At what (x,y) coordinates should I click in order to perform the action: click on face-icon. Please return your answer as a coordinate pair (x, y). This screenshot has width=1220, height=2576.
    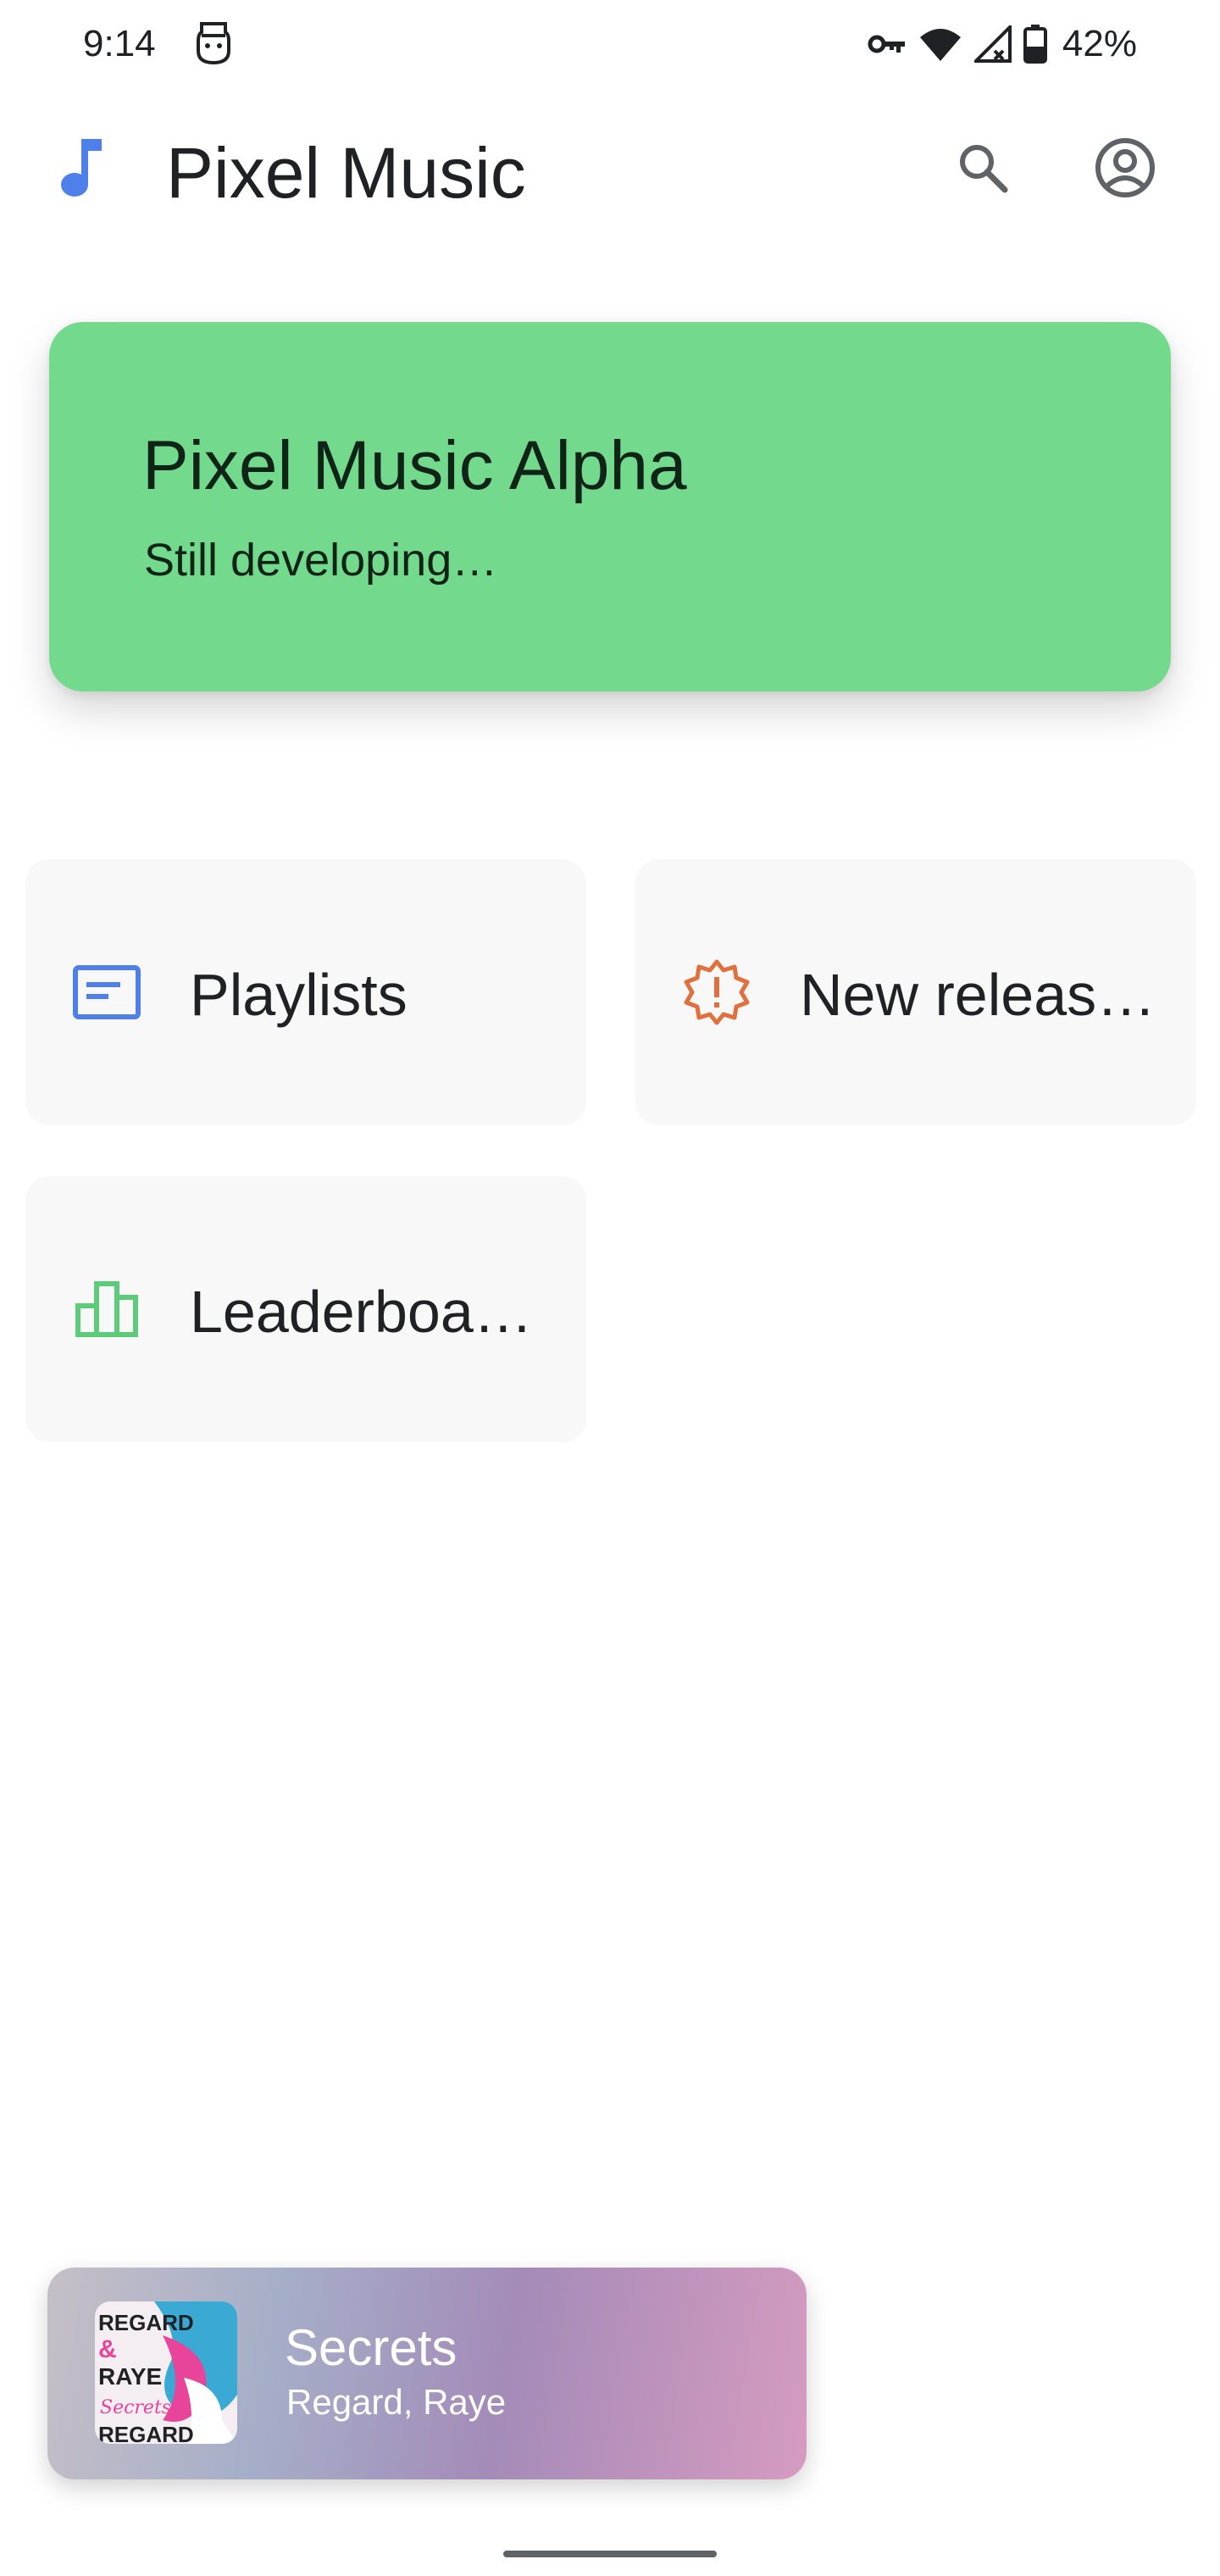
    Looking at the image, I should click on (213, 43).